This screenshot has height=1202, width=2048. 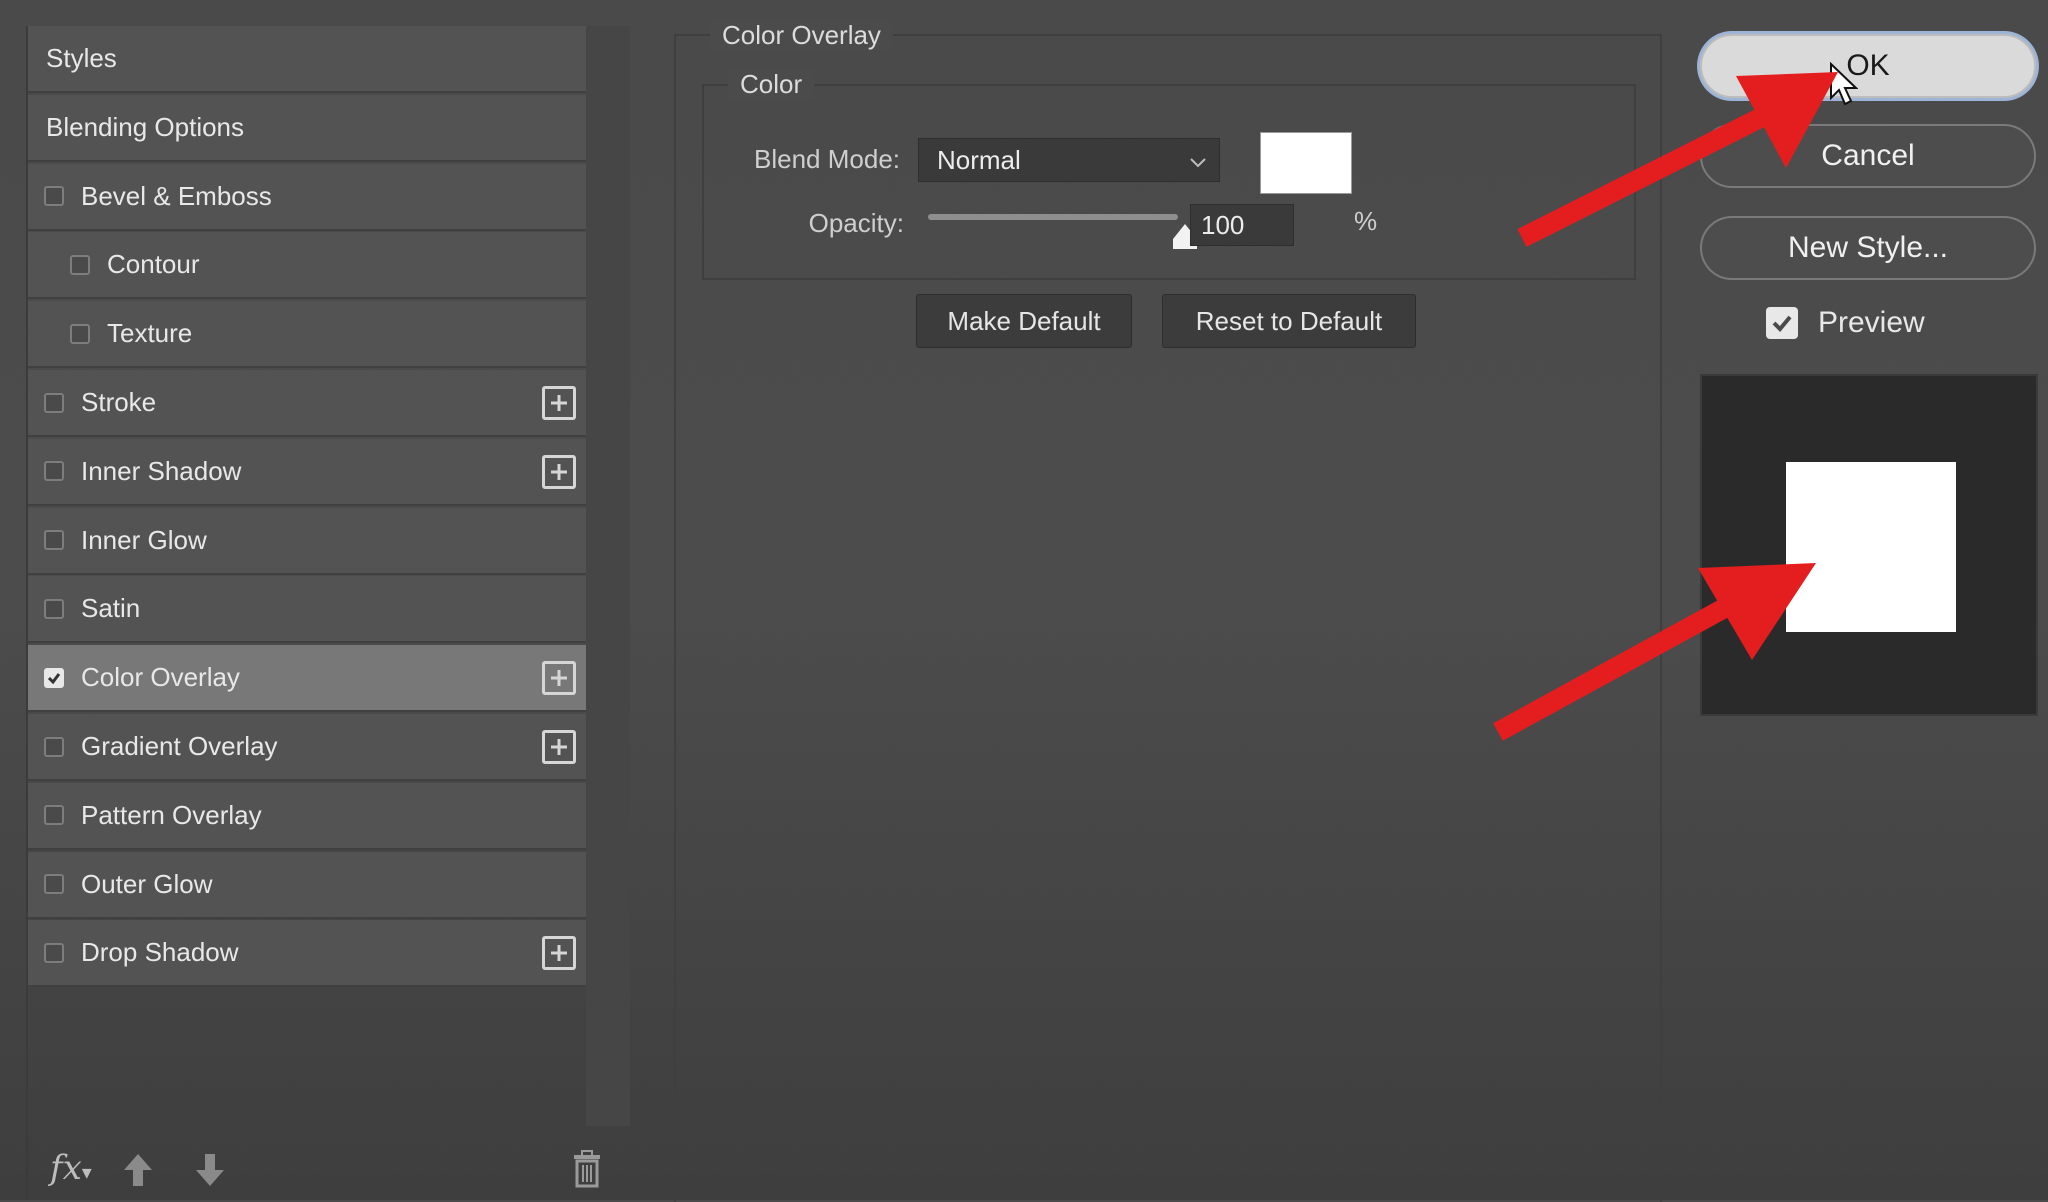 What do you see at coordinates (307, 59) in the screenshot?
I see `style-item-styles: Styles` at bounding box center [307, 59].